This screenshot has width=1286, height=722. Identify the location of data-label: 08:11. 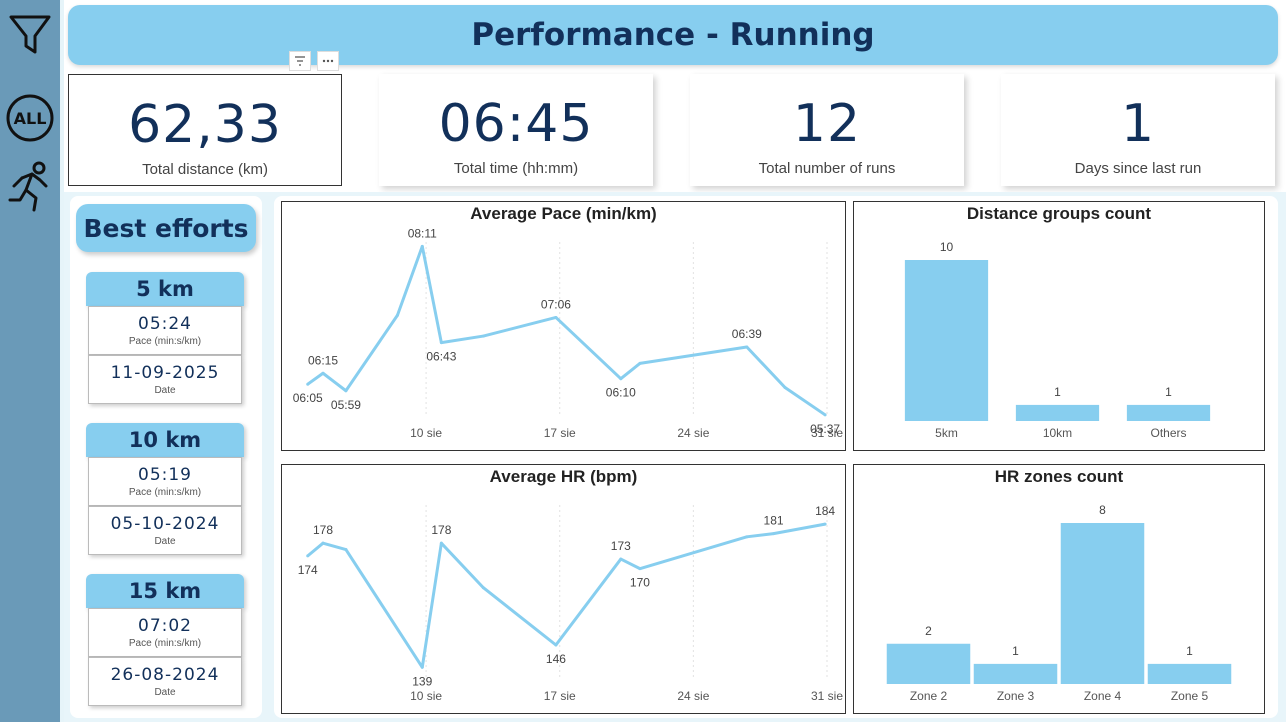
(422, 233).